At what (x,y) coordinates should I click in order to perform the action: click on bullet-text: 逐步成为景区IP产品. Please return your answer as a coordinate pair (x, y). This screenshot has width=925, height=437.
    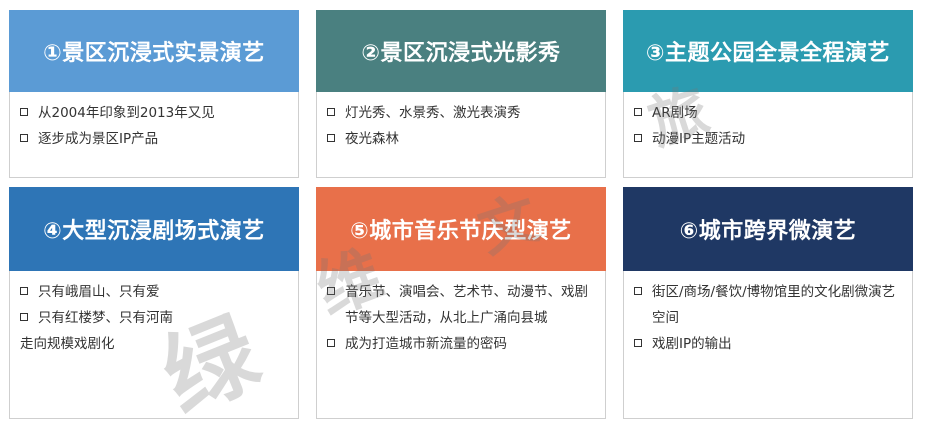
    Looking at the image, I should click on (98, 139).